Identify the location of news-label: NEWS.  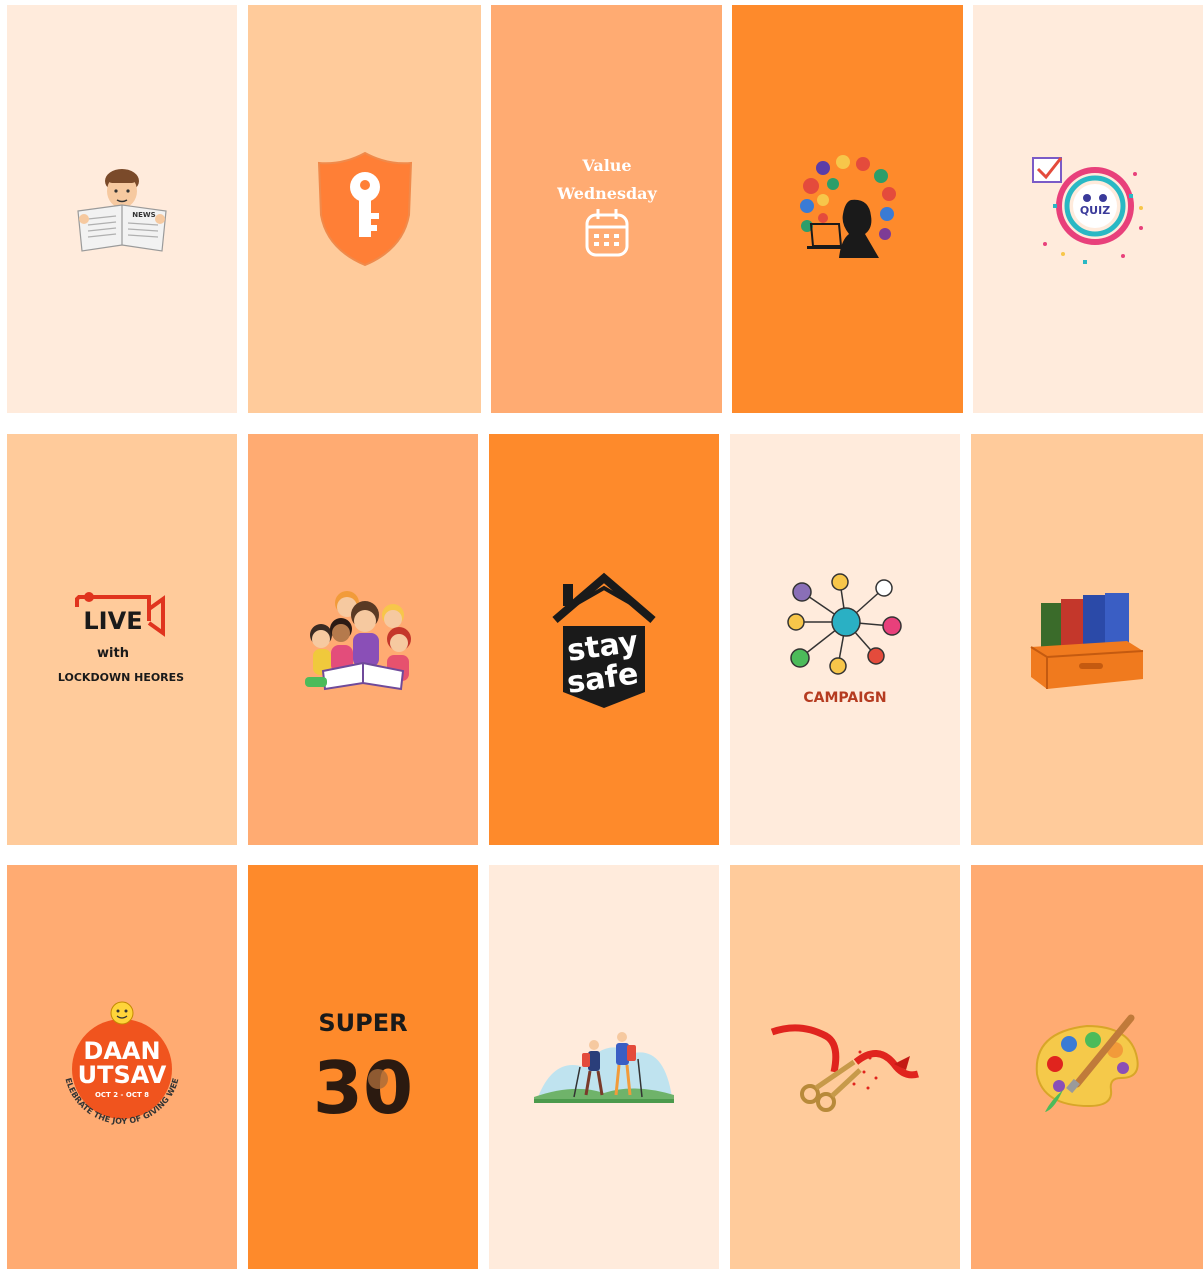
(143, 215).